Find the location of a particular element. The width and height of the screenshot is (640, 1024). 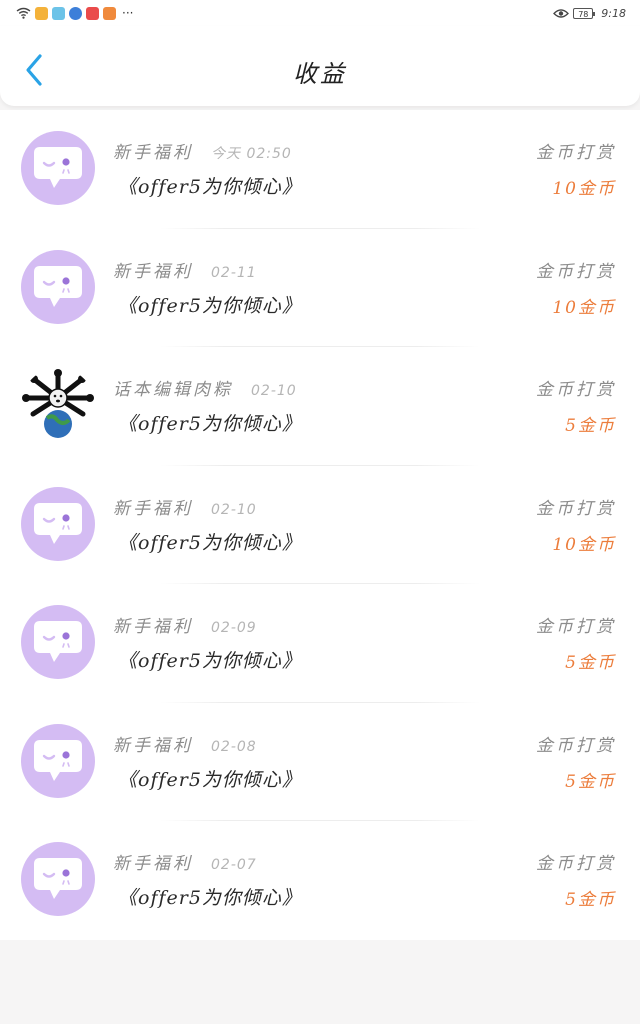

sender-line: 新手福利 02-07 is located at coordinates (185, 861).